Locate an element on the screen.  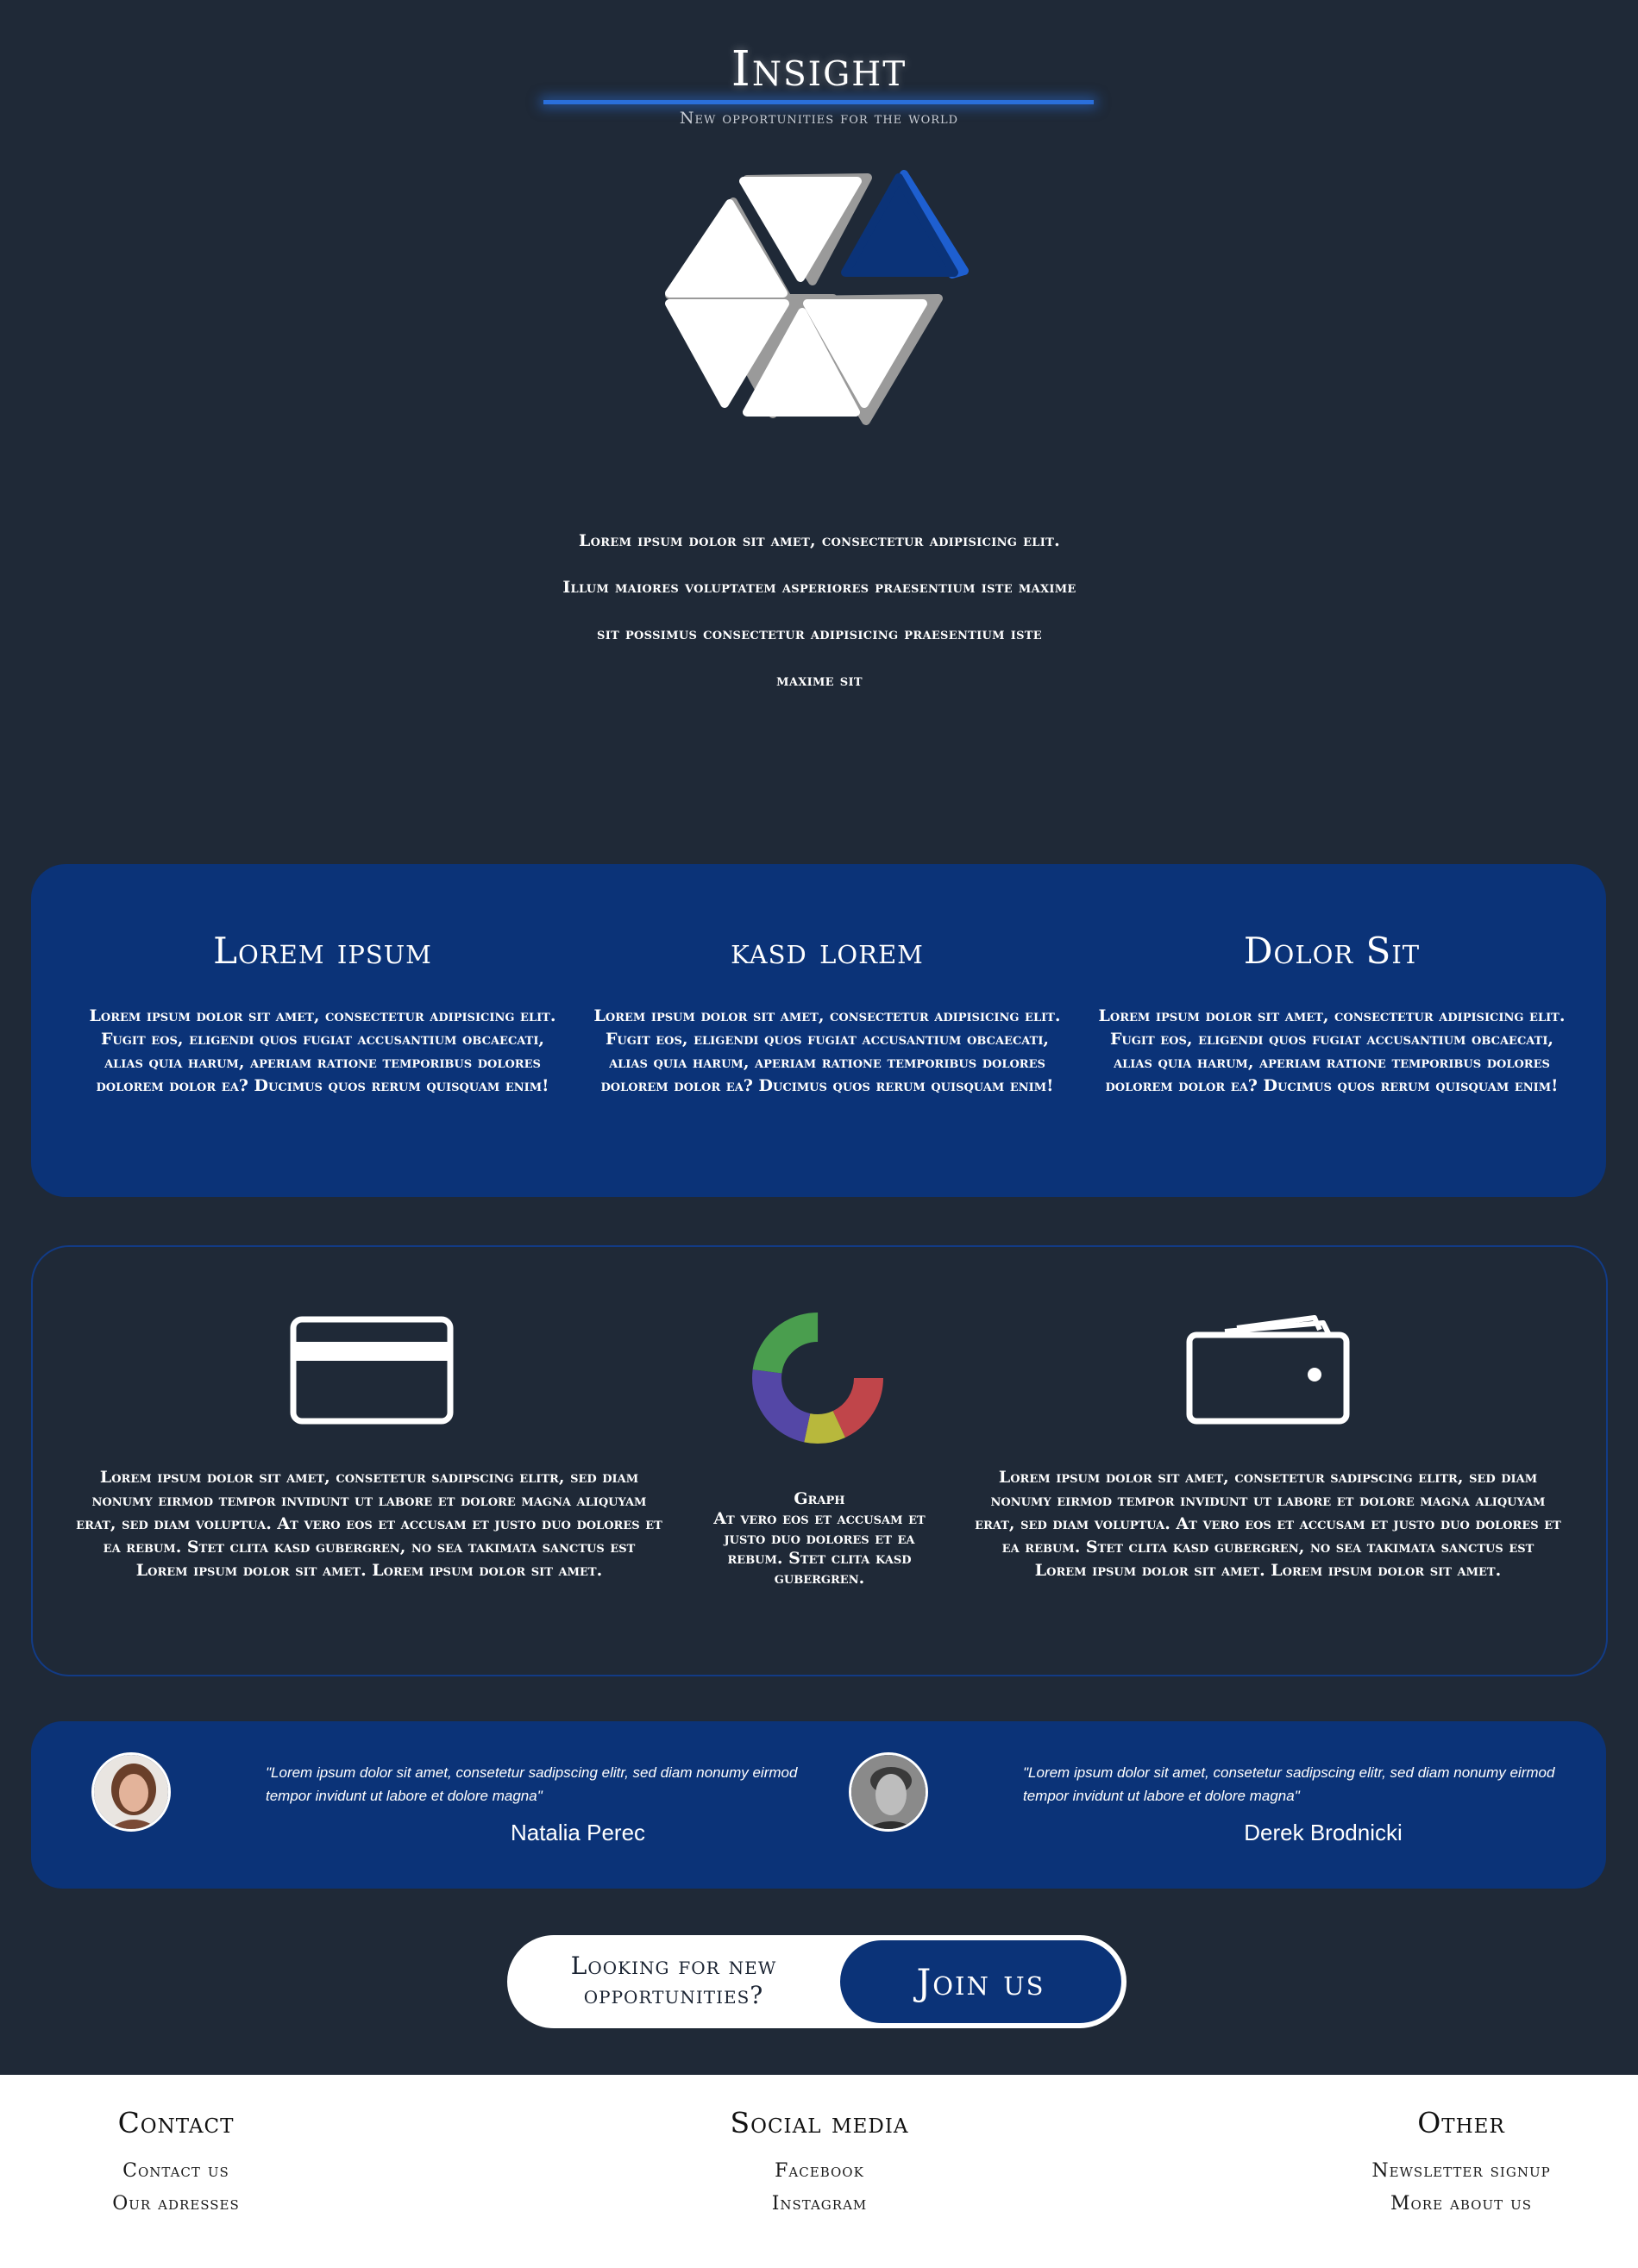
wallet-icon is located at coordinates (1268, 1370).